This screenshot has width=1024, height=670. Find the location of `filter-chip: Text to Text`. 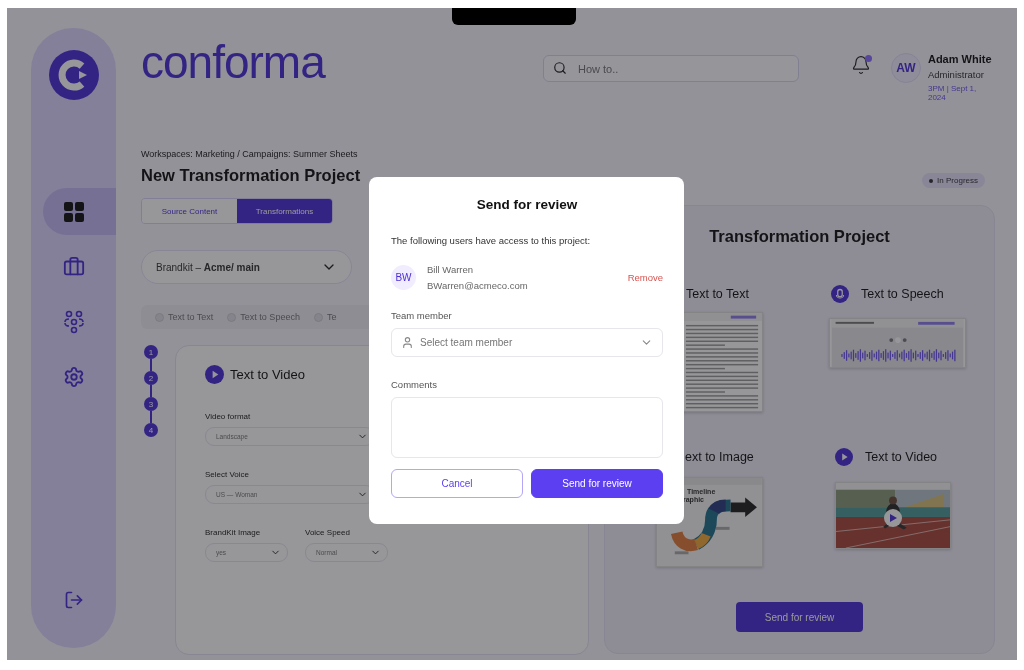

filter-chip: Text to Text is located at coordinates (184, 317).